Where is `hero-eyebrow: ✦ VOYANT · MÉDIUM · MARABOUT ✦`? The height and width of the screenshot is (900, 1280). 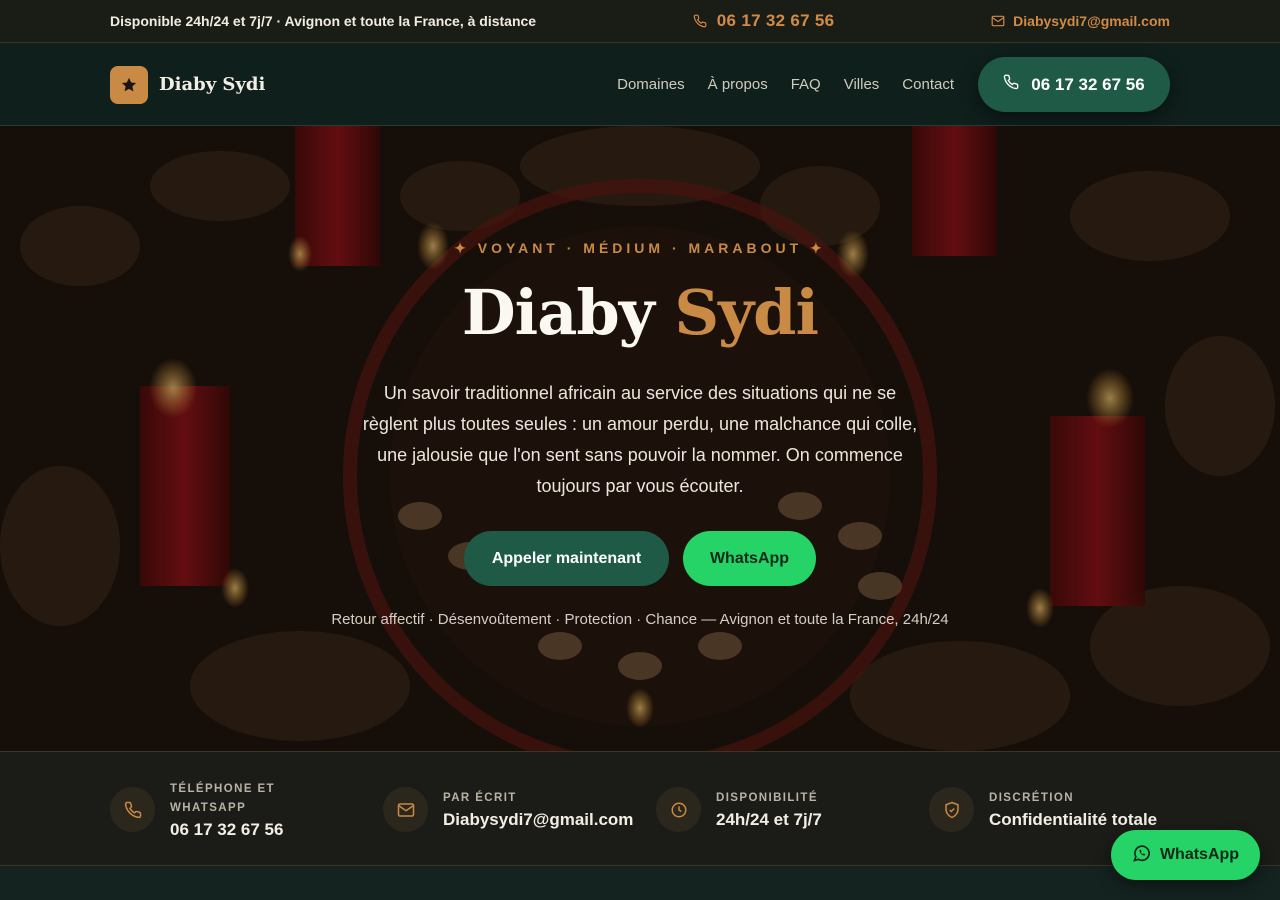 hero-eyebrow: ✦ VOYANT · MÉDIUM · MARABOUT ✦ is located at coordinates (640, 248).